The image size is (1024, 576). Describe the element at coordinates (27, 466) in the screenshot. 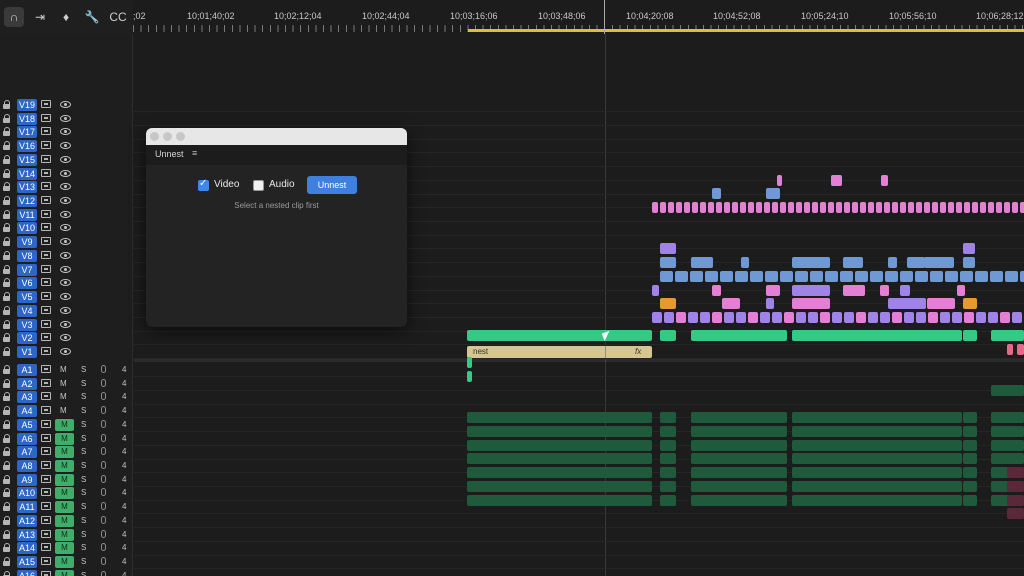

I see `track-target-label: A8` at that location.